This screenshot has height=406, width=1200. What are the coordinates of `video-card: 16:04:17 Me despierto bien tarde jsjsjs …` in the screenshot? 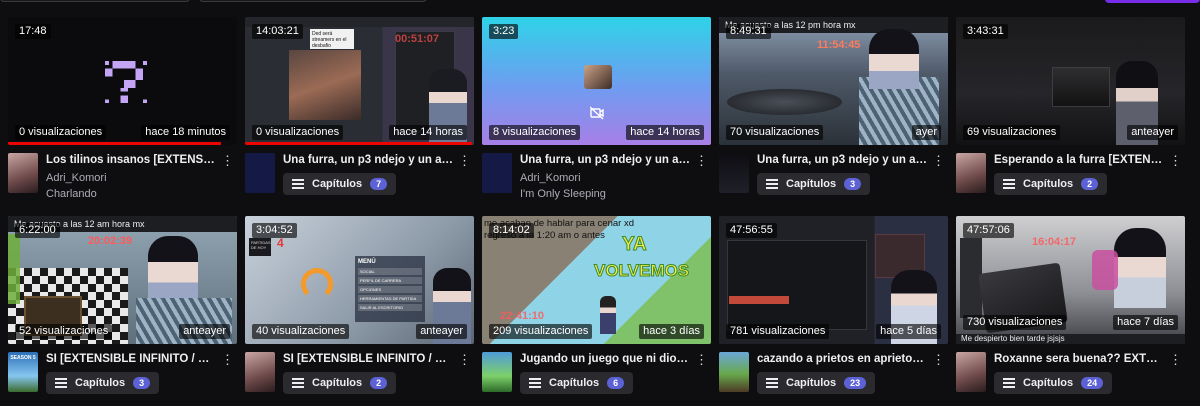 It's located at (1070, 305).